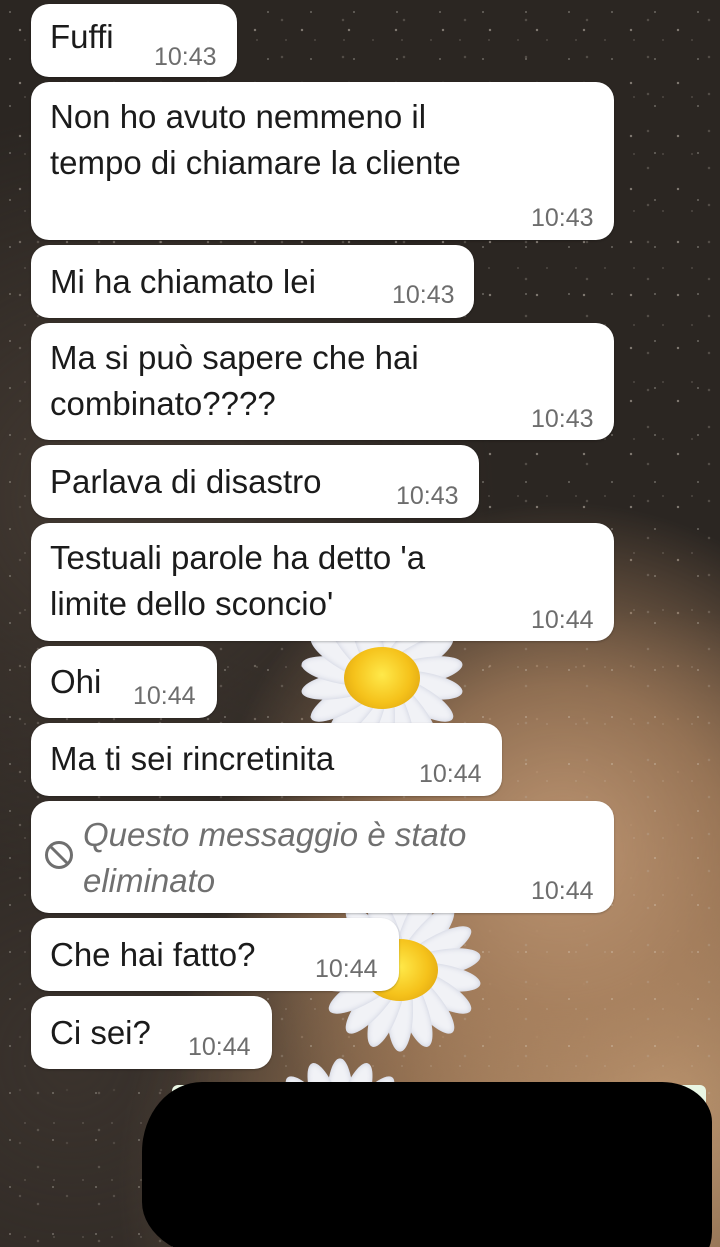 The width and height of the screenshot is (720, 1247). What do you see at coordinates (275, 857) in the screenshot?
I see `deleted-message-text: Questo messaggio è stato eliminato` at bounding box center [275, 857].